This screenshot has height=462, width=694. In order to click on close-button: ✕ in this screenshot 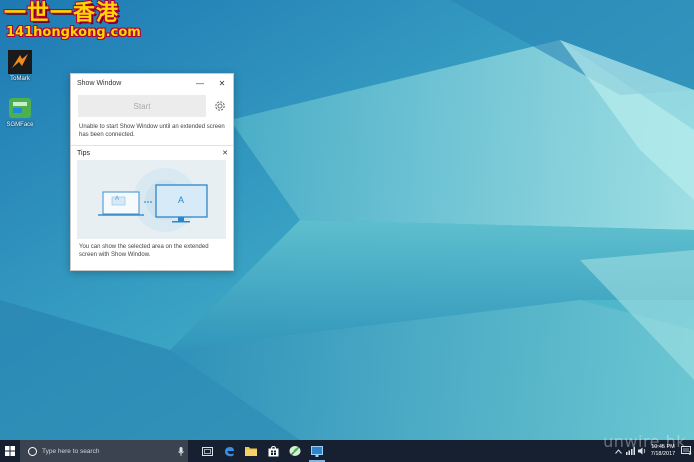, I will do `click(222, 83)`.